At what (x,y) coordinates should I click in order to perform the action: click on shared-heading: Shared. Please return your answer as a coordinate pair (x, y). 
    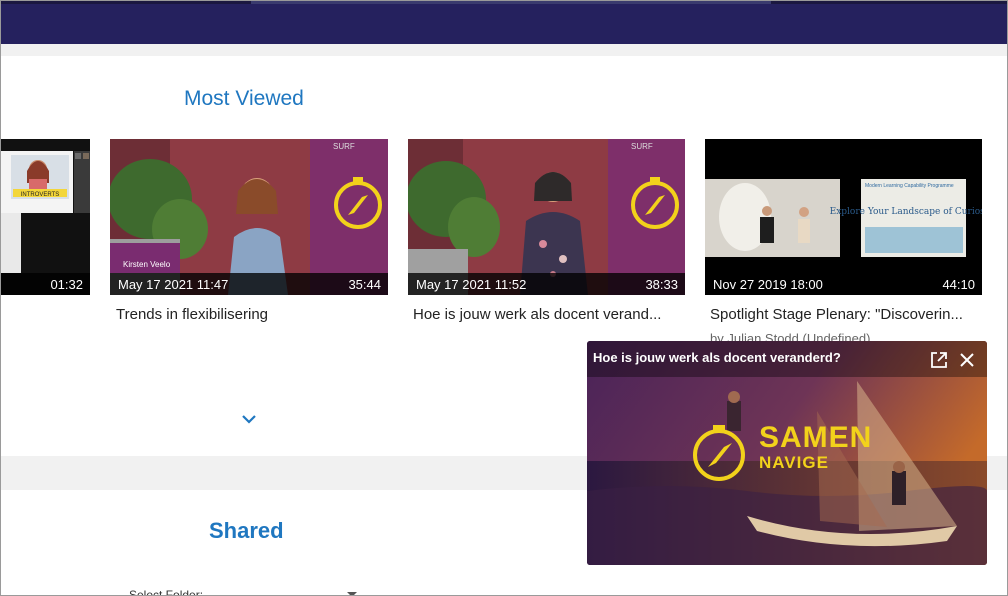
    Looking at the image, I should click on (246, 530).